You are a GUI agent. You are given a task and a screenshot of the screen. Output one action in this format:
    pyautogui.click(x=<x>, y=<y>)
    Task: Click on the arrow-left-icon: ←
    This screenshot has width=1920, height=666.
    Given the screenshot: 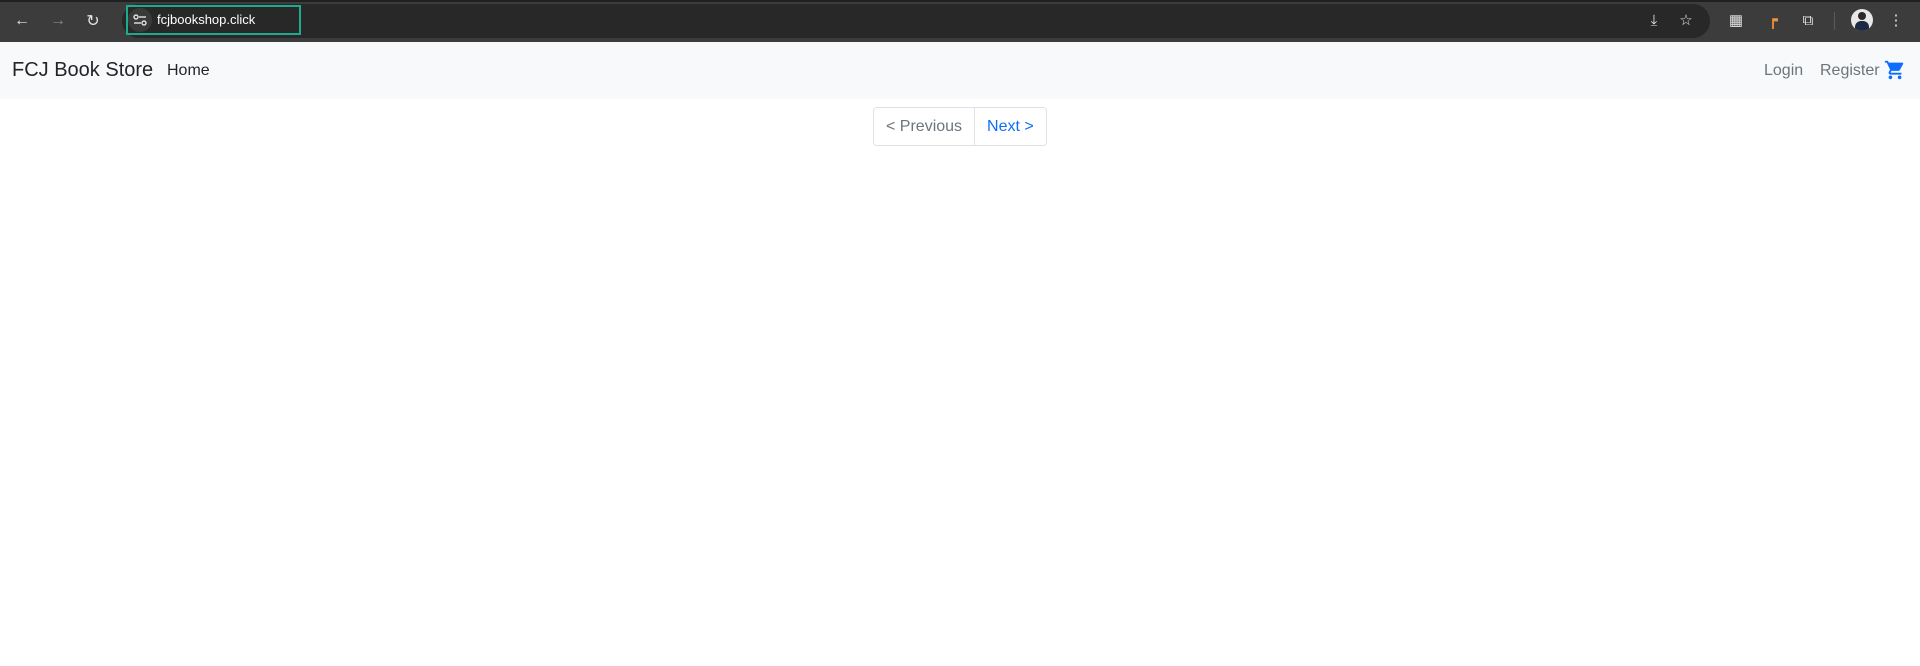 What is the action you would take?
    pyautogui.click(x=22, y=20)
    